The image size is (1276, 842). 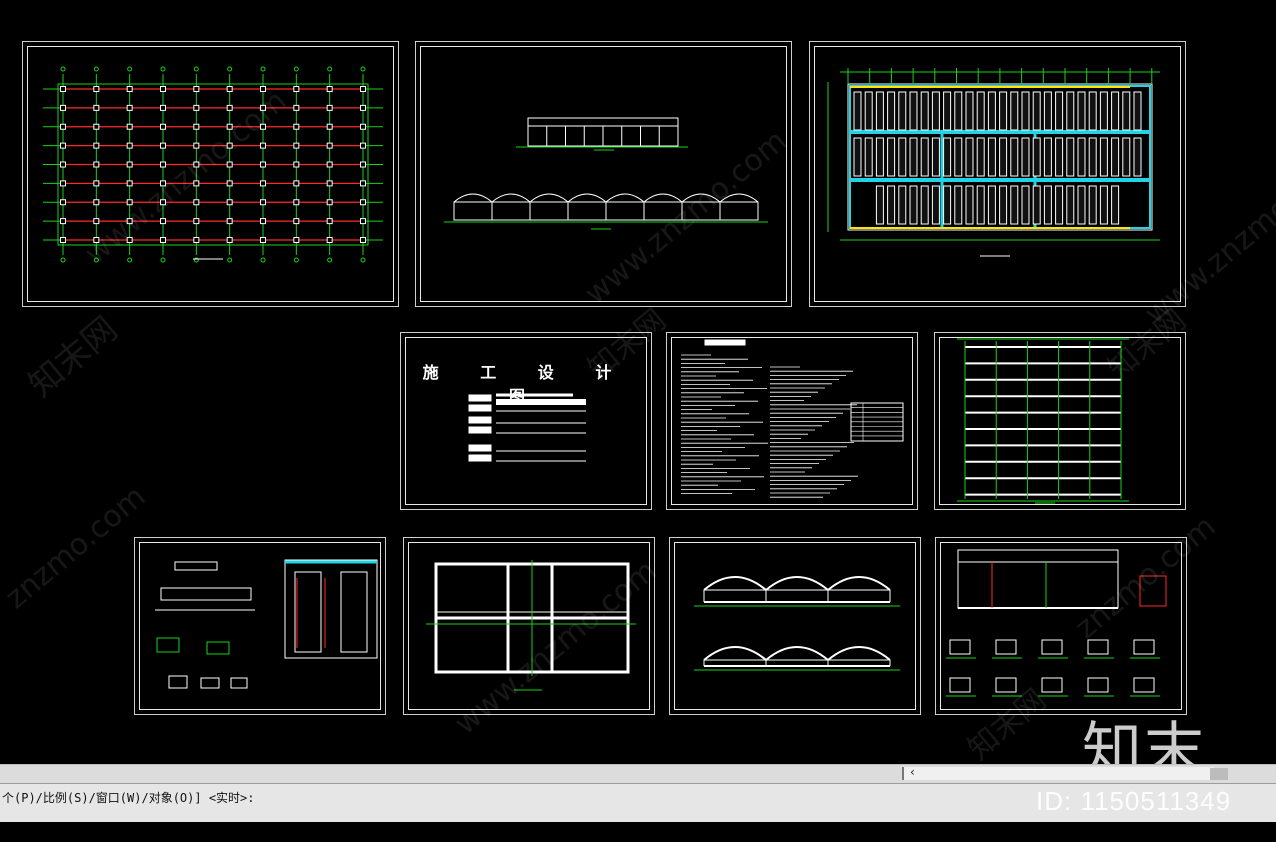 What do you see at coordinates (792, 421) in the screenshot?
I see `sheet-design-notes` at bounding box center [792, 421].